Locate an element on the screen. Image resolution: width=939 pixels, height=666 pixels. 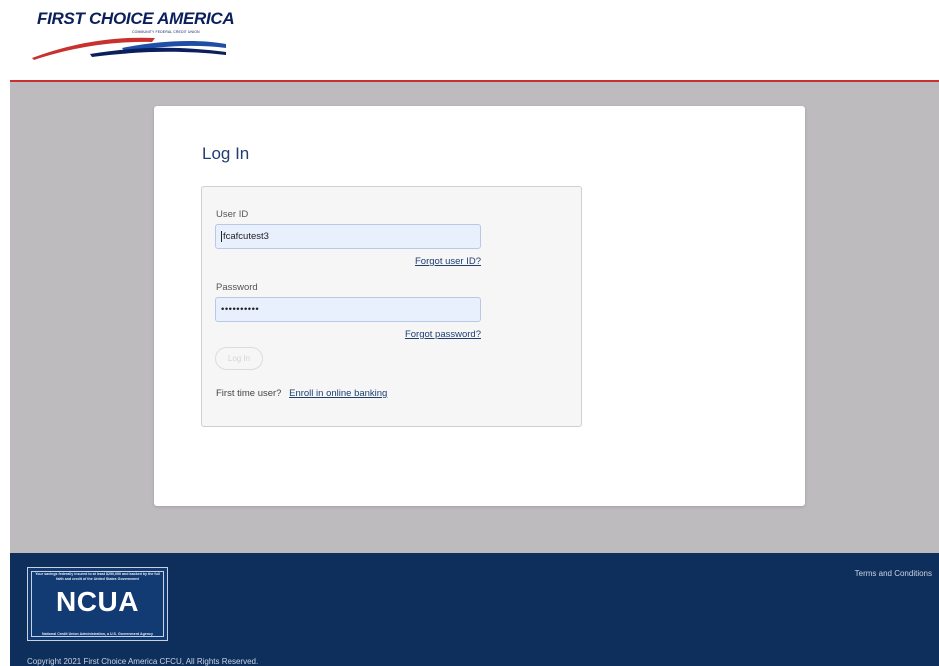
user-id-value: fcafcutest3 is located at coordinates (246, 236).